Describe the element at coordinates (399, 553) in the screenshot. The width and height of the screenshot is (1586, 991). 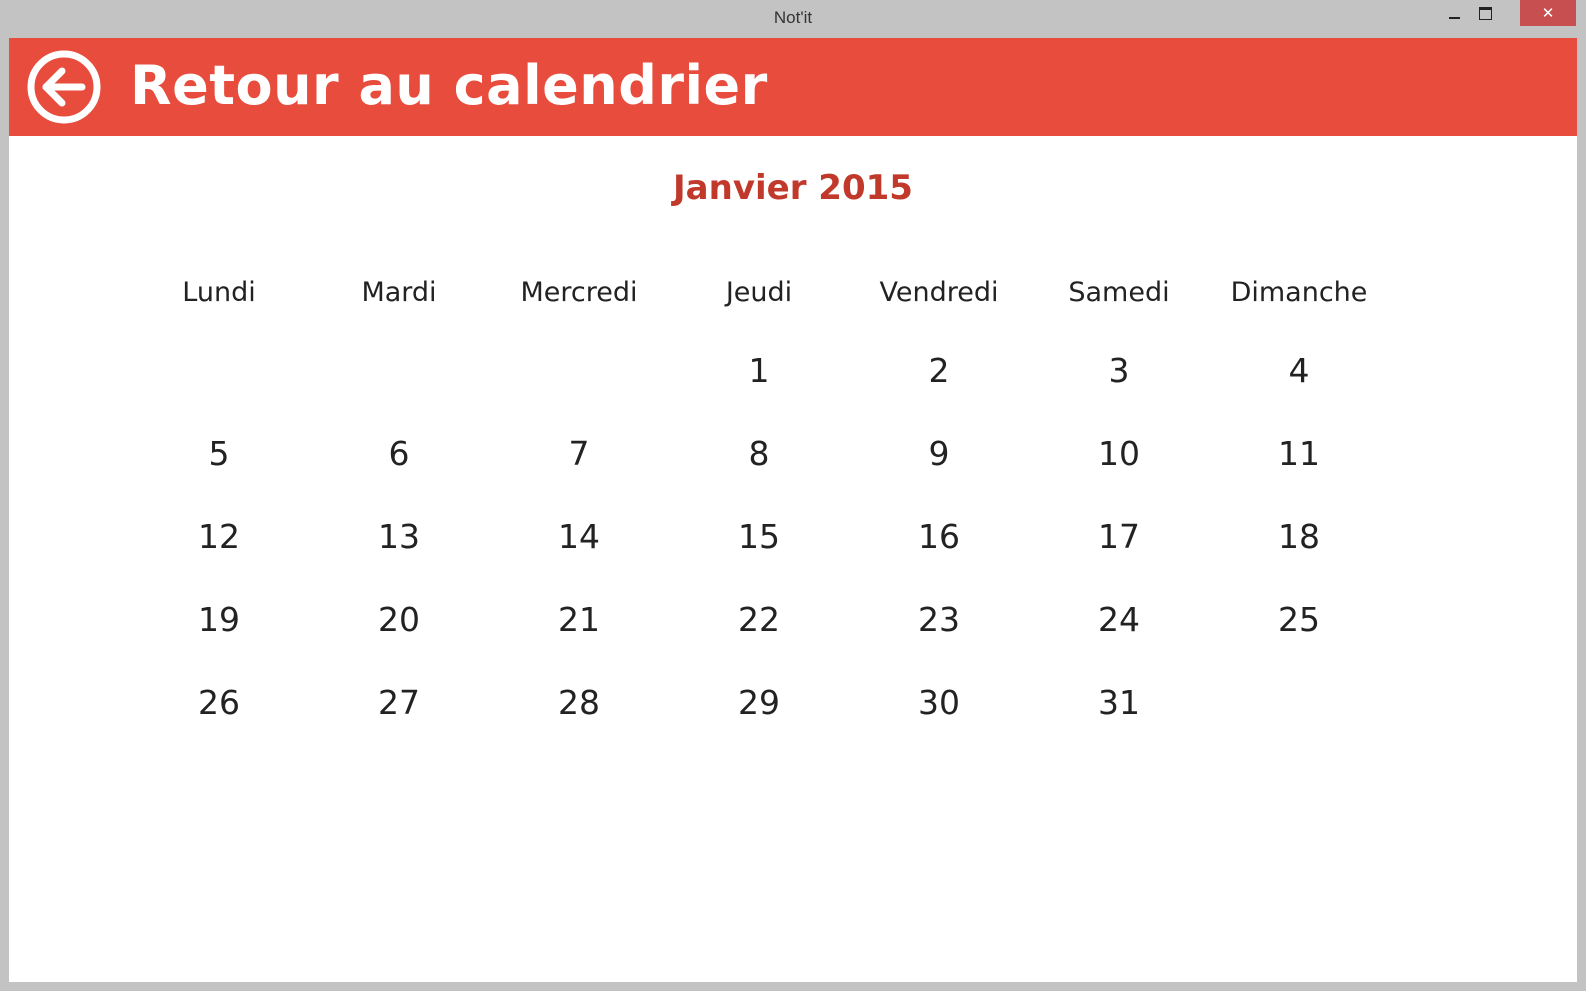
I see `day-cell: 13` at that location.